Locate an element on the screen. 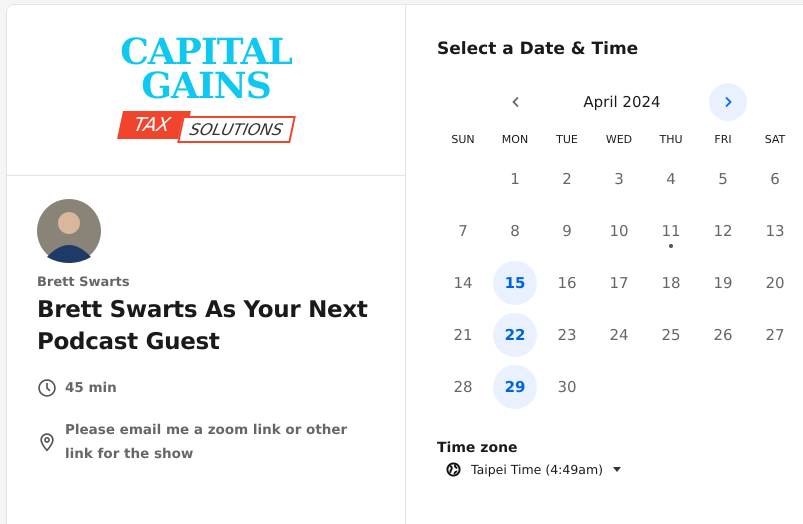  logo-text: GAINS is located at coordinates (206, 86).